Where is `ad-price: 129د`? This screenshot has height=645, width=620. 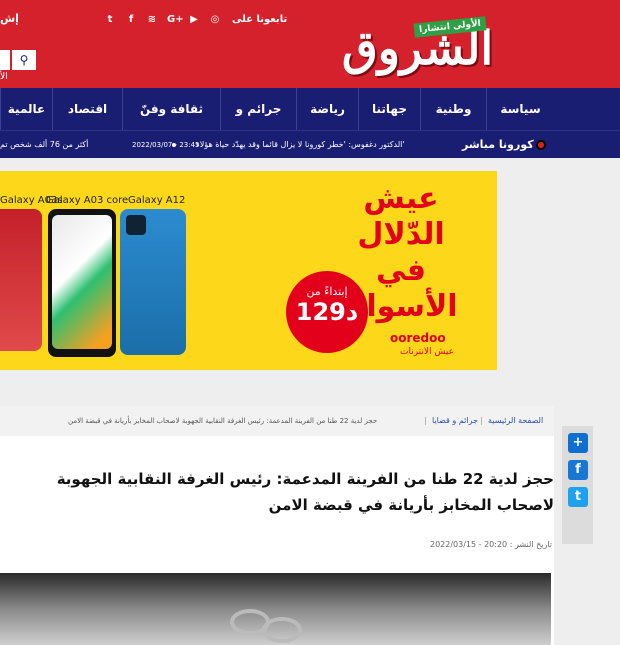
ad-price: 129د is located at coordinates (327, 312).